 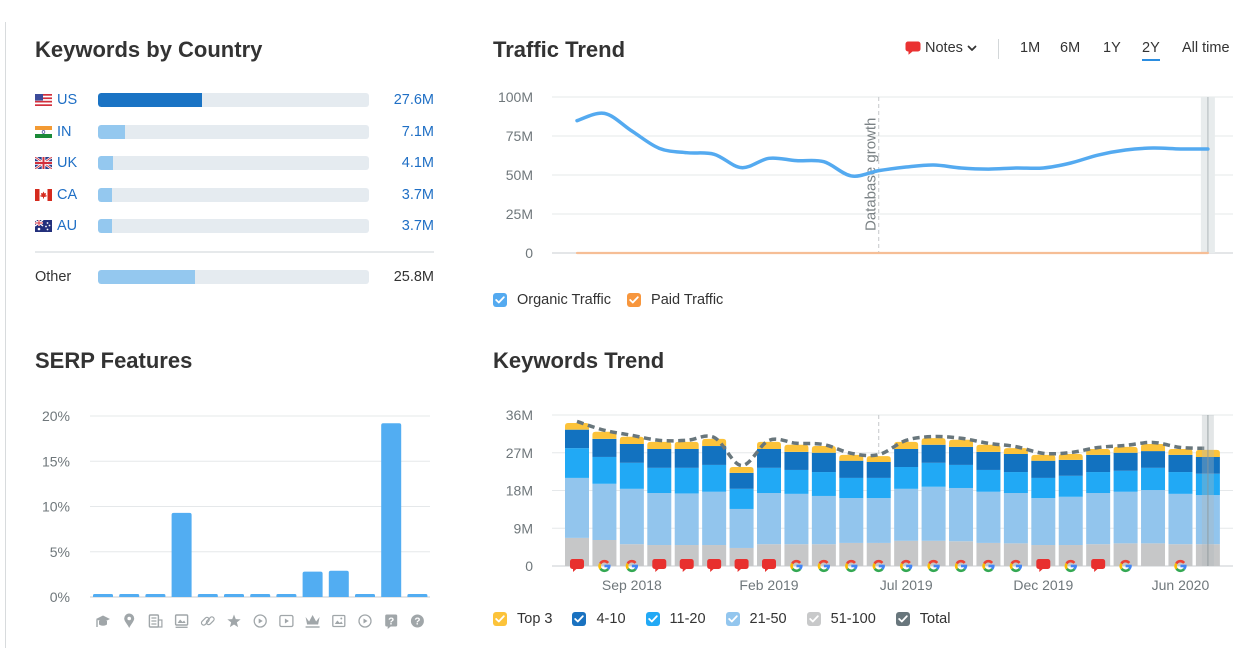 What do you see at coordinates (155, 621) in the screenshot?
I see `article-icon` at bounding box center [155, 621].